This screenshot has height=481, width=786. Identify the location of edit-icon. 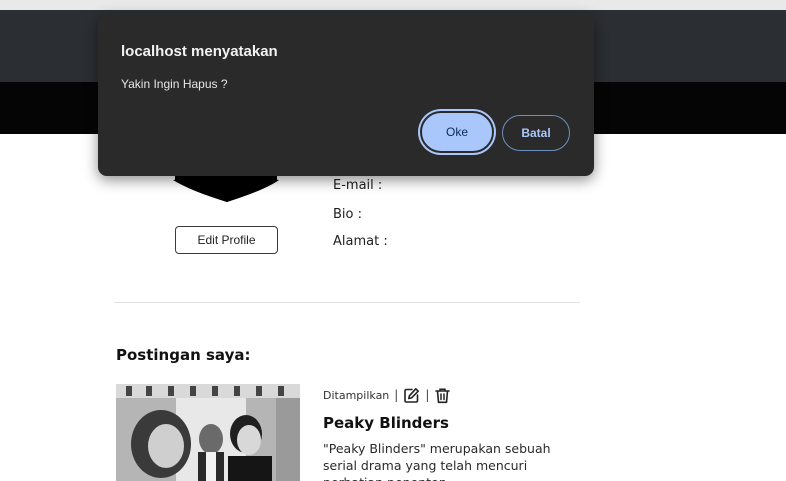
(411, 395).